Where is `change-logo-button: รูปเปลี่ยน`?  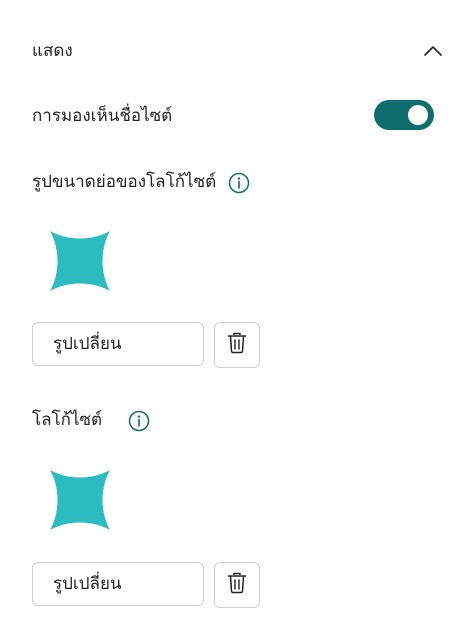
change-logo-button: รูปเปลี่ยน is located at coordinates (118, 584).